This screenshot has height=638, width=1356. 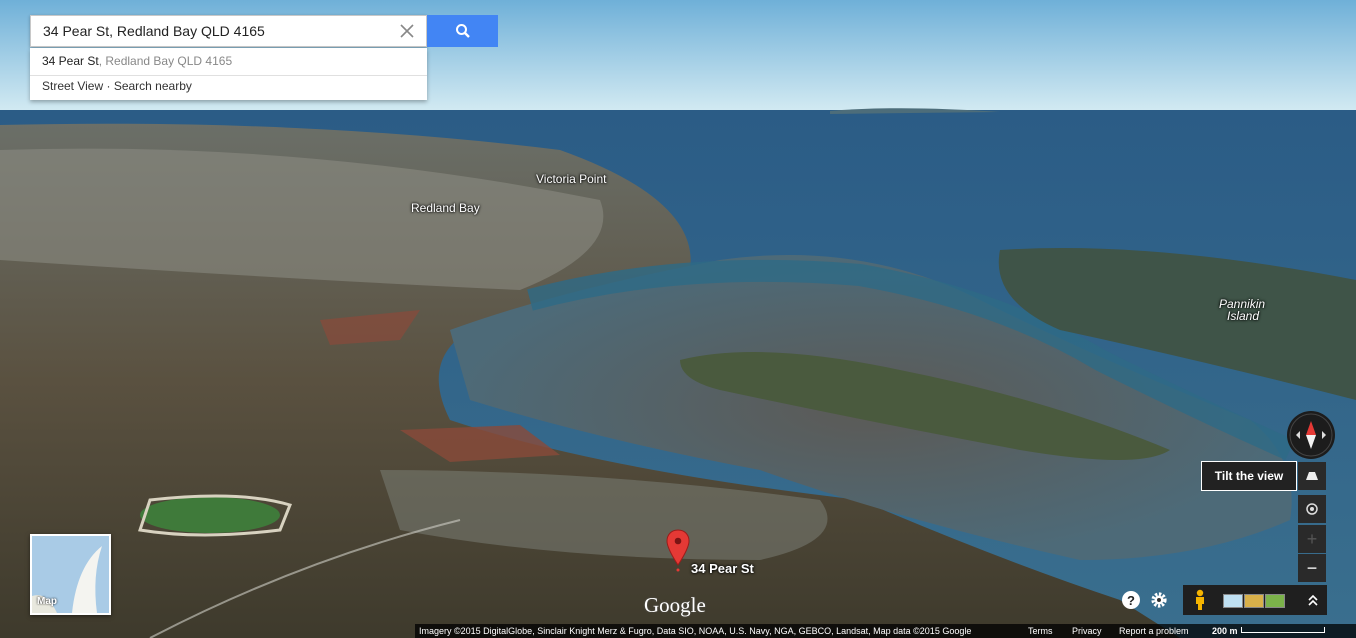 What do you see at coordinates (70, 61) in the screenshot?
I see `suggestion-primary: 34 Pear St` at bounding box center [70, 61].